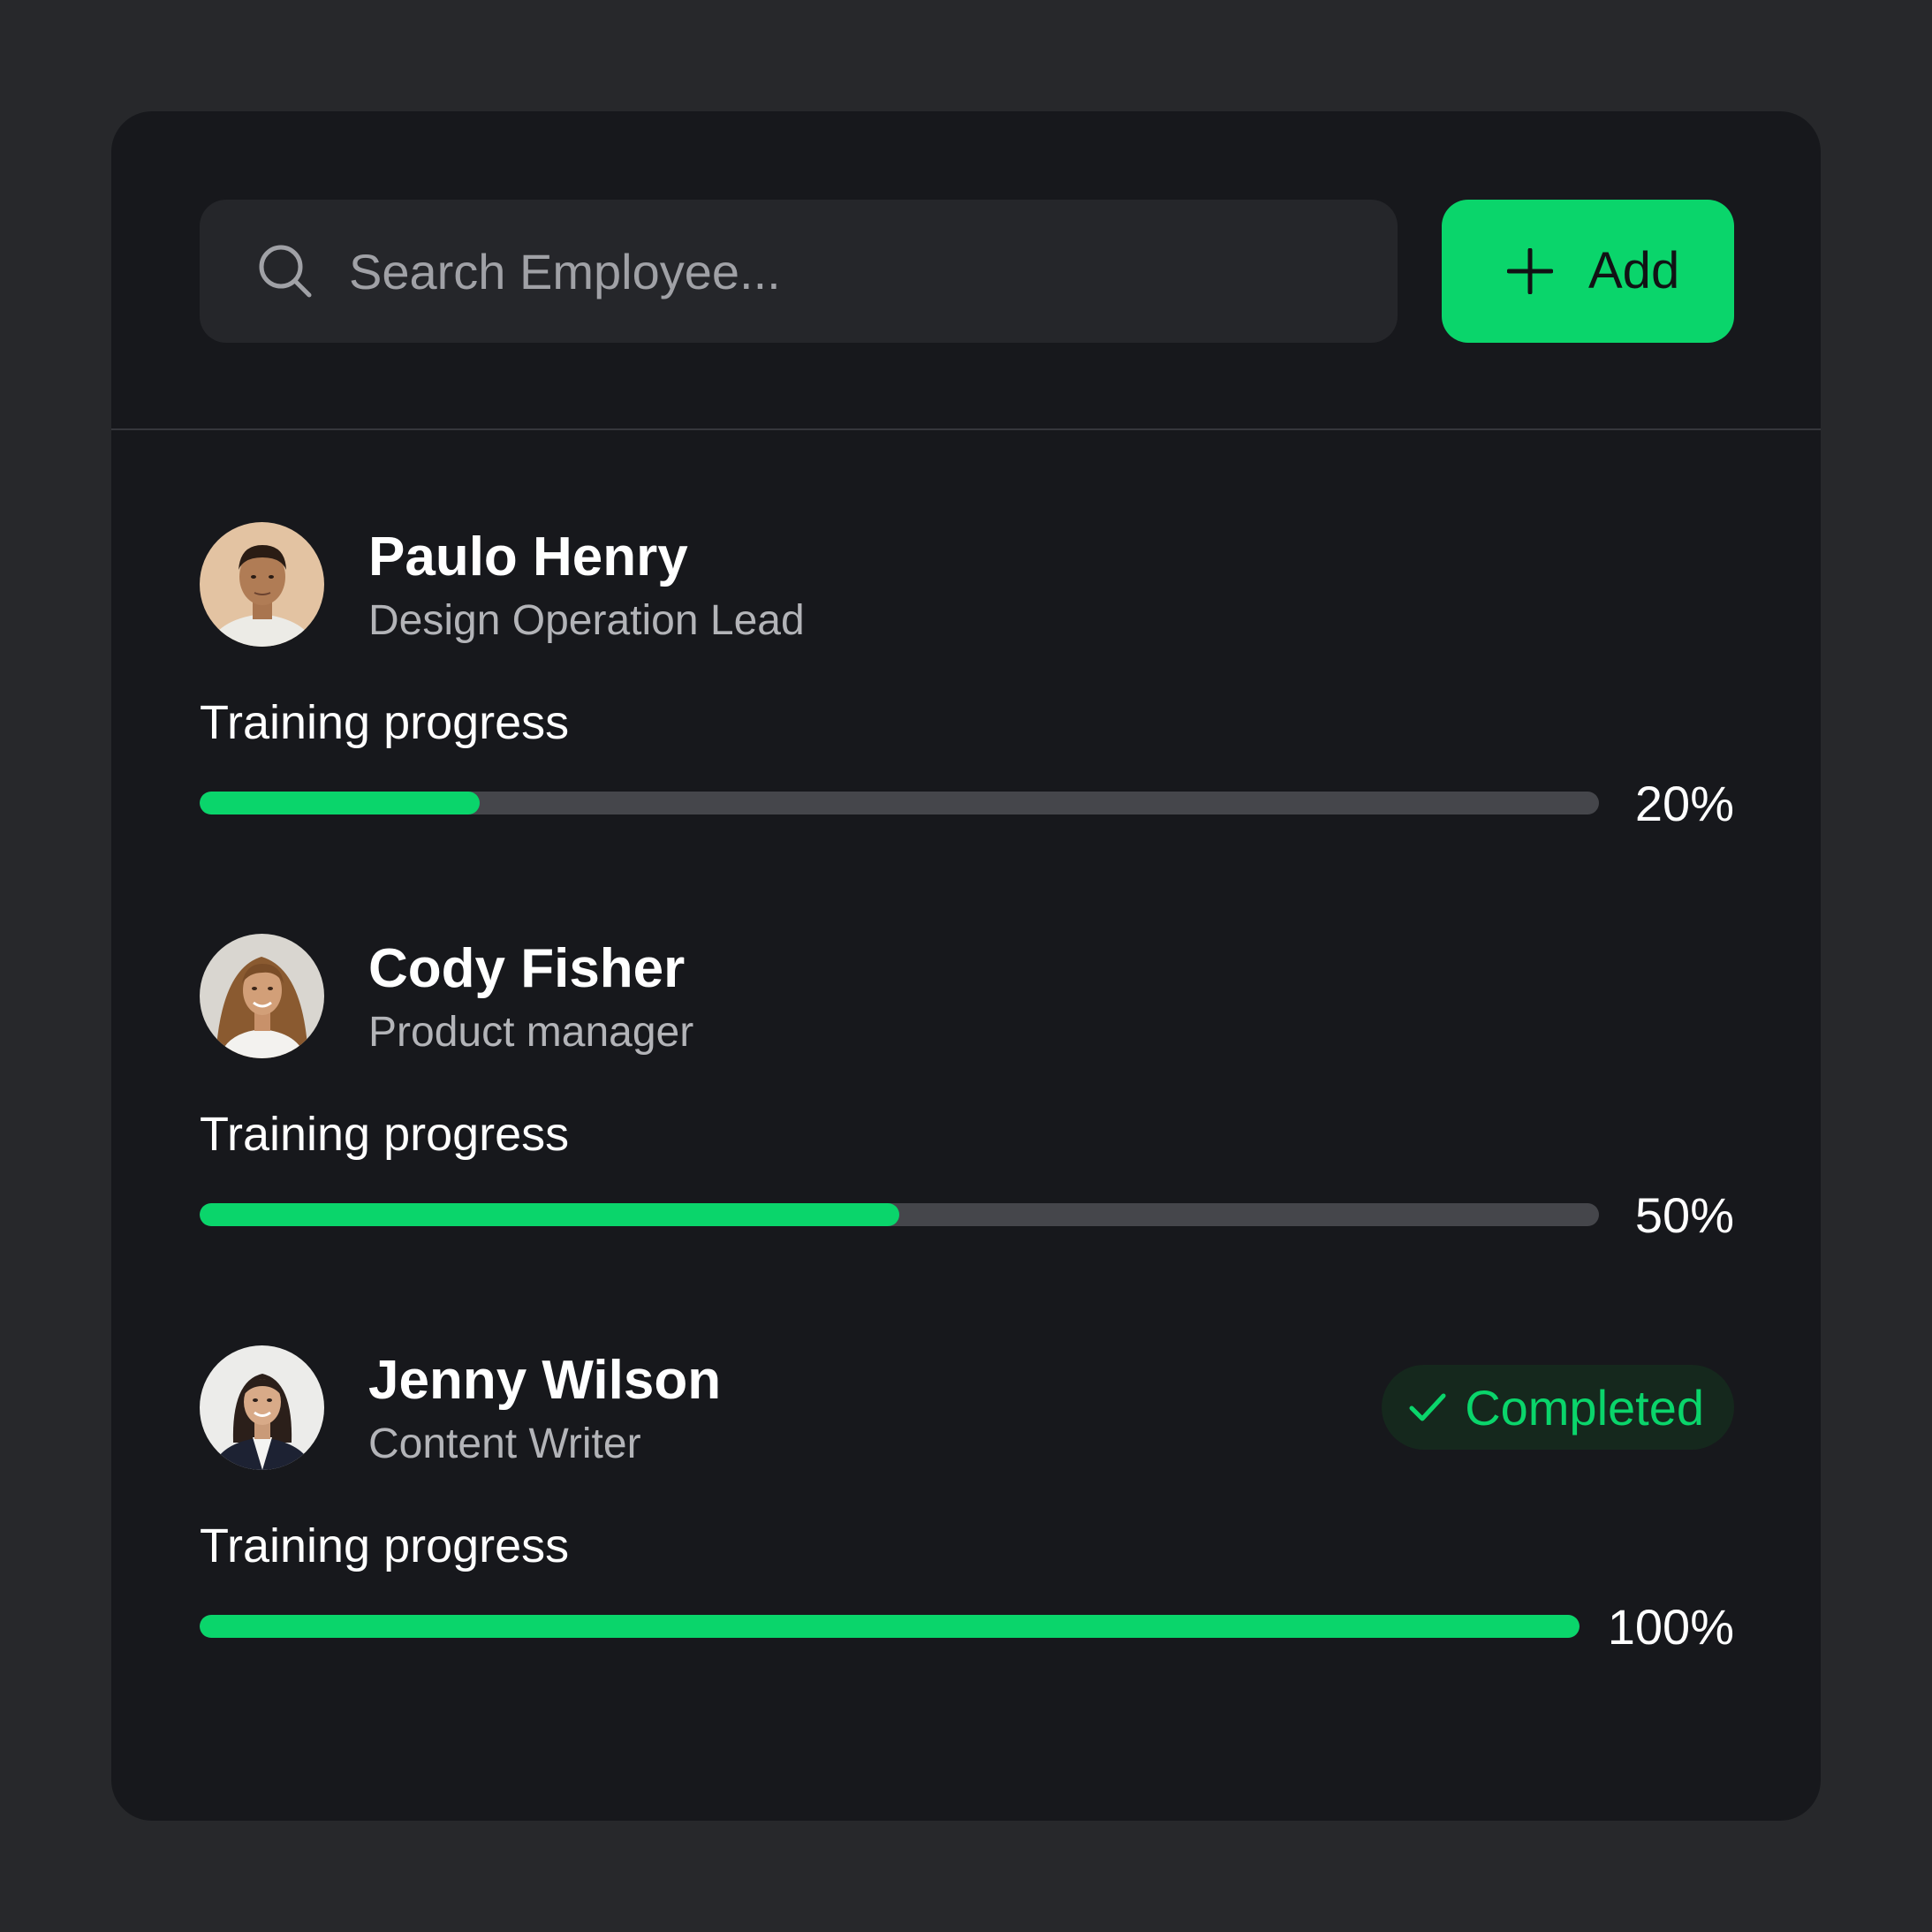 Image resolution: width=1932 pixels, height=1932 pixels. Describe the element at coordinates (285, 272) in the screenshot. I see `search-icon` at that location.